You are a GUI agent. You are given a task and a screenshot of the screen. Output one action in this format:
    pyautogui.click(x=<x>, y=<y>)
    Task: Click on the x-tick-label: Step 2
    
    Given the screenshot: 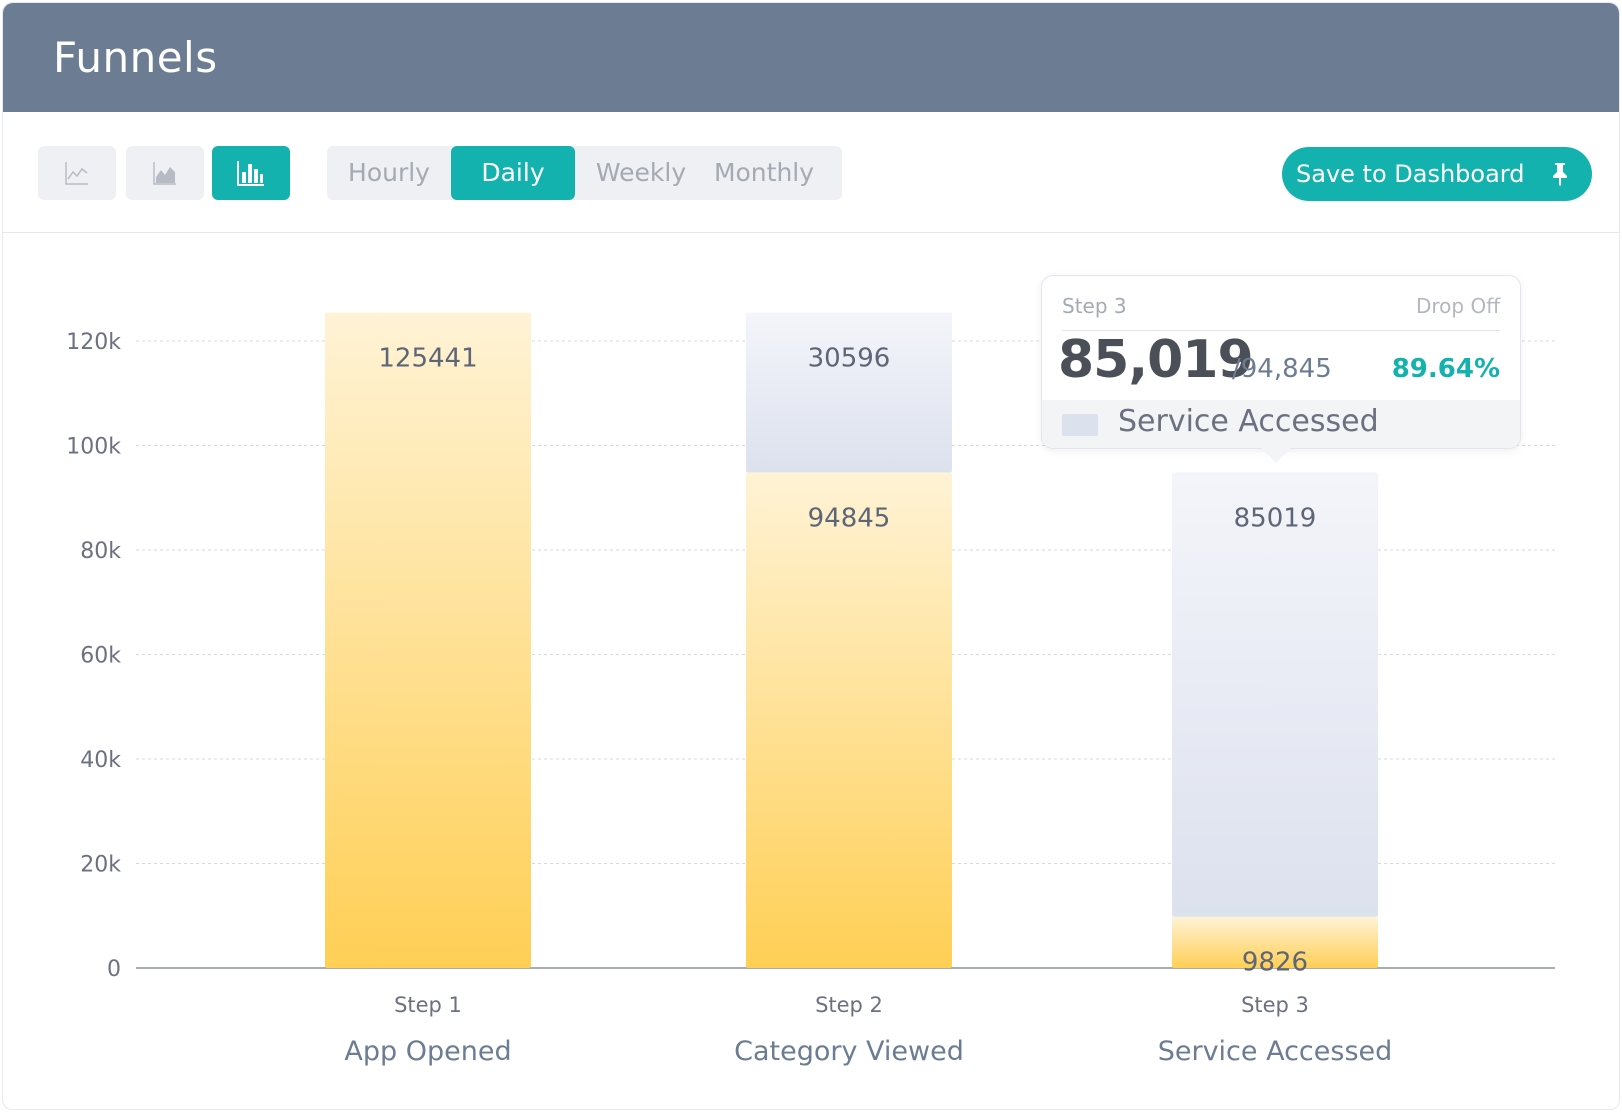 What is the action you would take?
    pyautogui.click(x=849, y=1005)
    